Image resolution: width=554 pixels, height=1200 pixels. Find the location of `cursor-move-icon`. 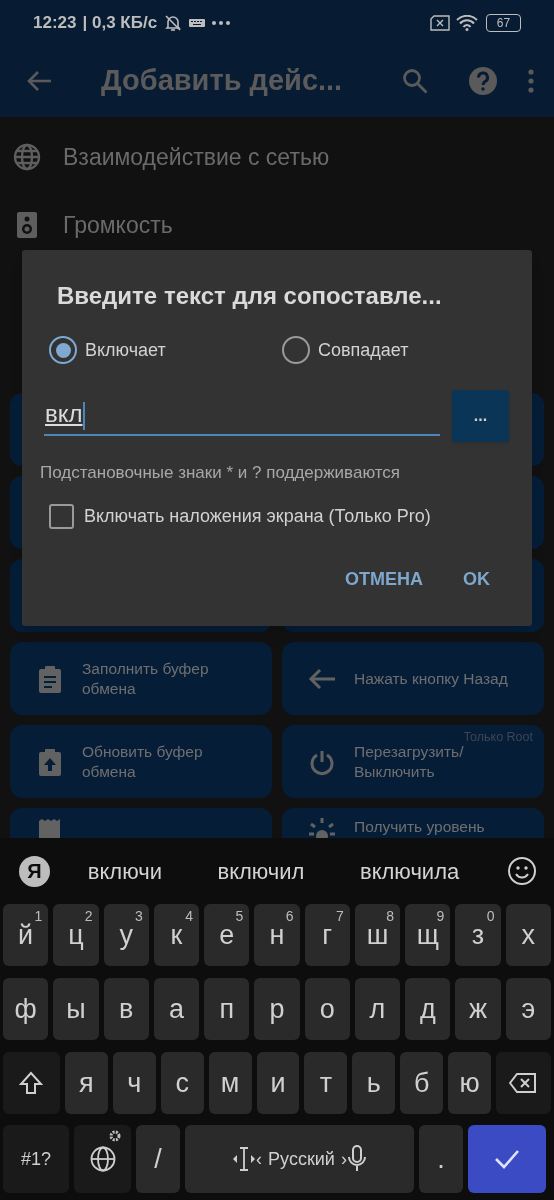

cursor-move-icon is located at coordinates (244, 1159).